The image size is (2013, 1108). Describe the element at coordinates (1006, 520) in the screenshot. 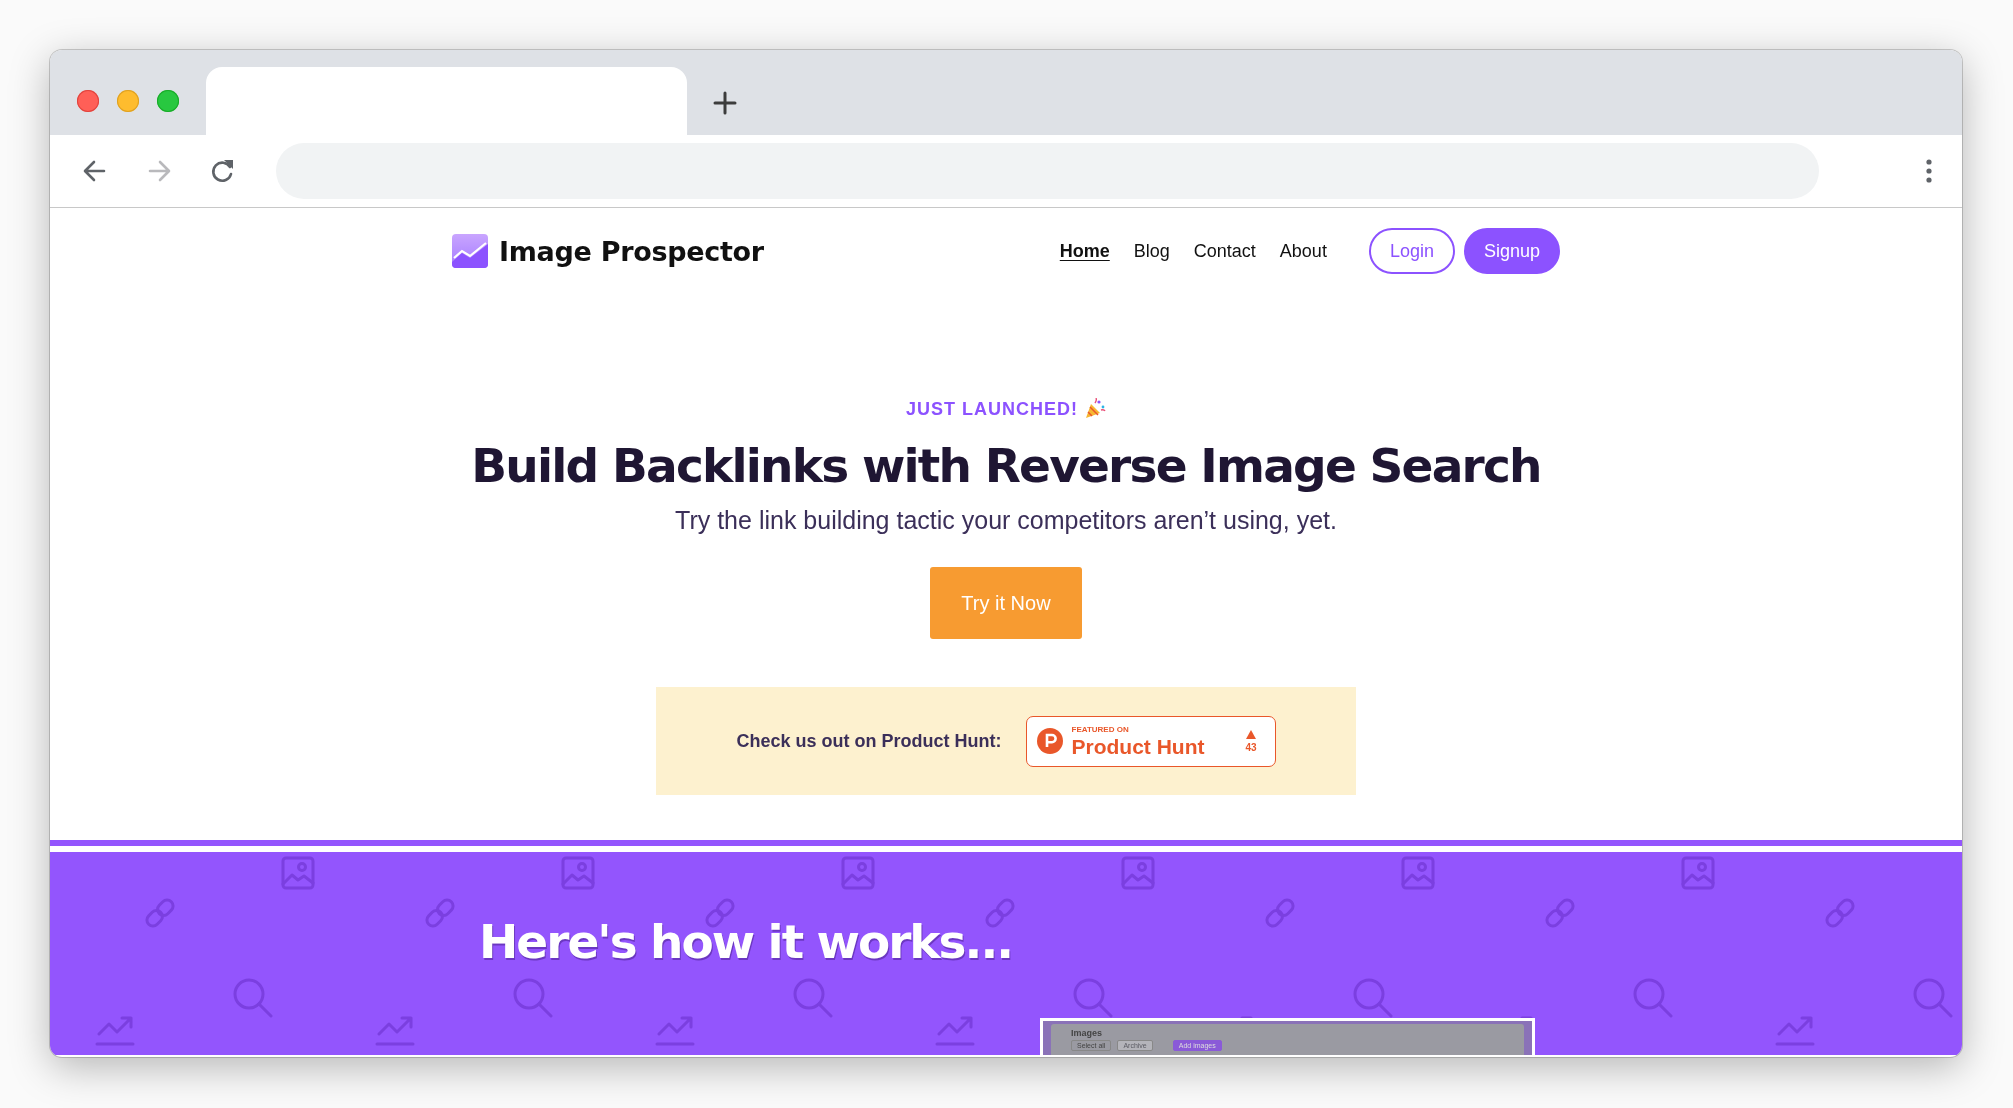

I see `hero-subtitle: Try the link building tactic your competitors aren’t using, yet.` at that location.